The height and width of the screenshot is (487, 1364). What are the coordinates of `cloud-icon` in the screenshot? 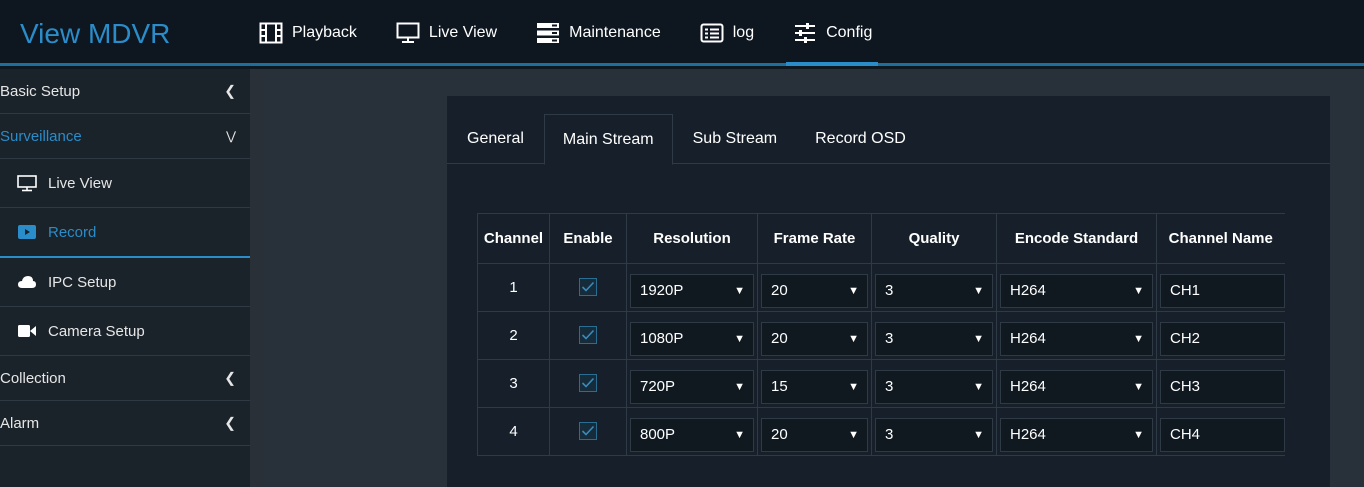 It's located at (27, 282).